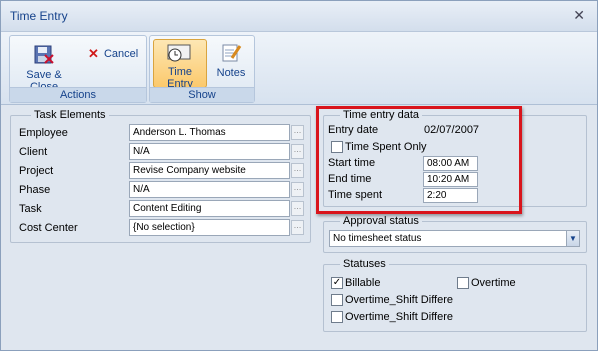  What do you see at coordinates (35, 190) in the screenshot?
I see `phase-label: Phase` at bounding box center [35, 190].